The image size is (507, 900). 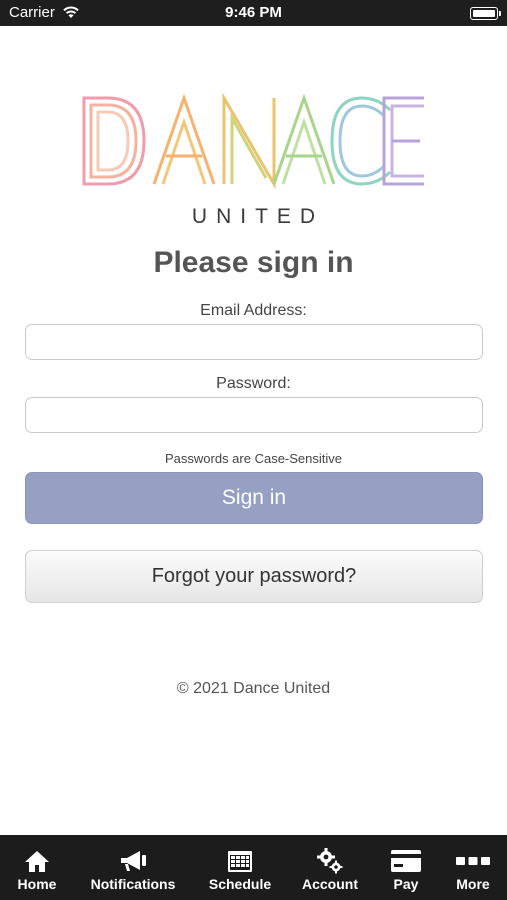 What do you see at coordinates (330, 884) in the screenshot?
I see `tab-label-account: Account` at bounding box center [330, 884].